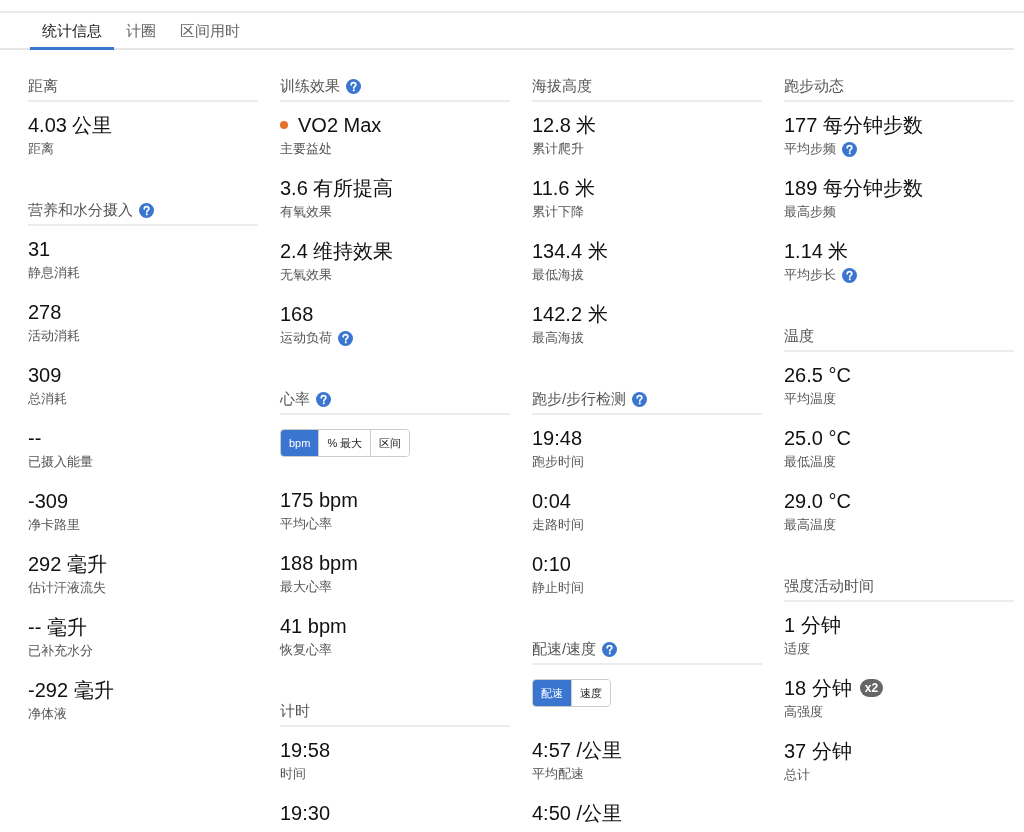 The height and width of the screenshot is (832, 1024). What do you see at coordinates (319, 500) in the screenshot?
I see `stat-value: 175 bpm` at bounding box center [319, 500].